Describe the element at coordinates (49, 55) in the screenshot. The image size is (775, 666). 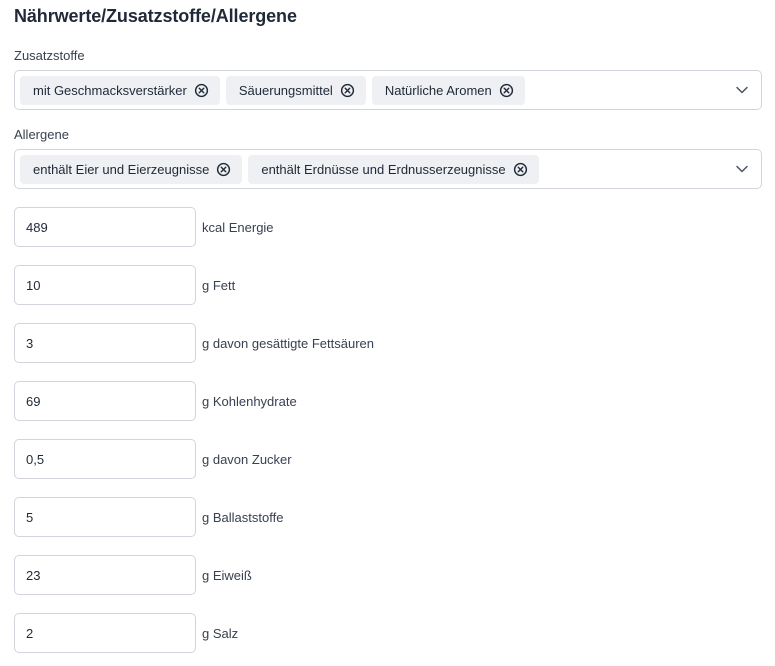
I see `zusatzstoffe-label: Zusatzstoffe` at that location.